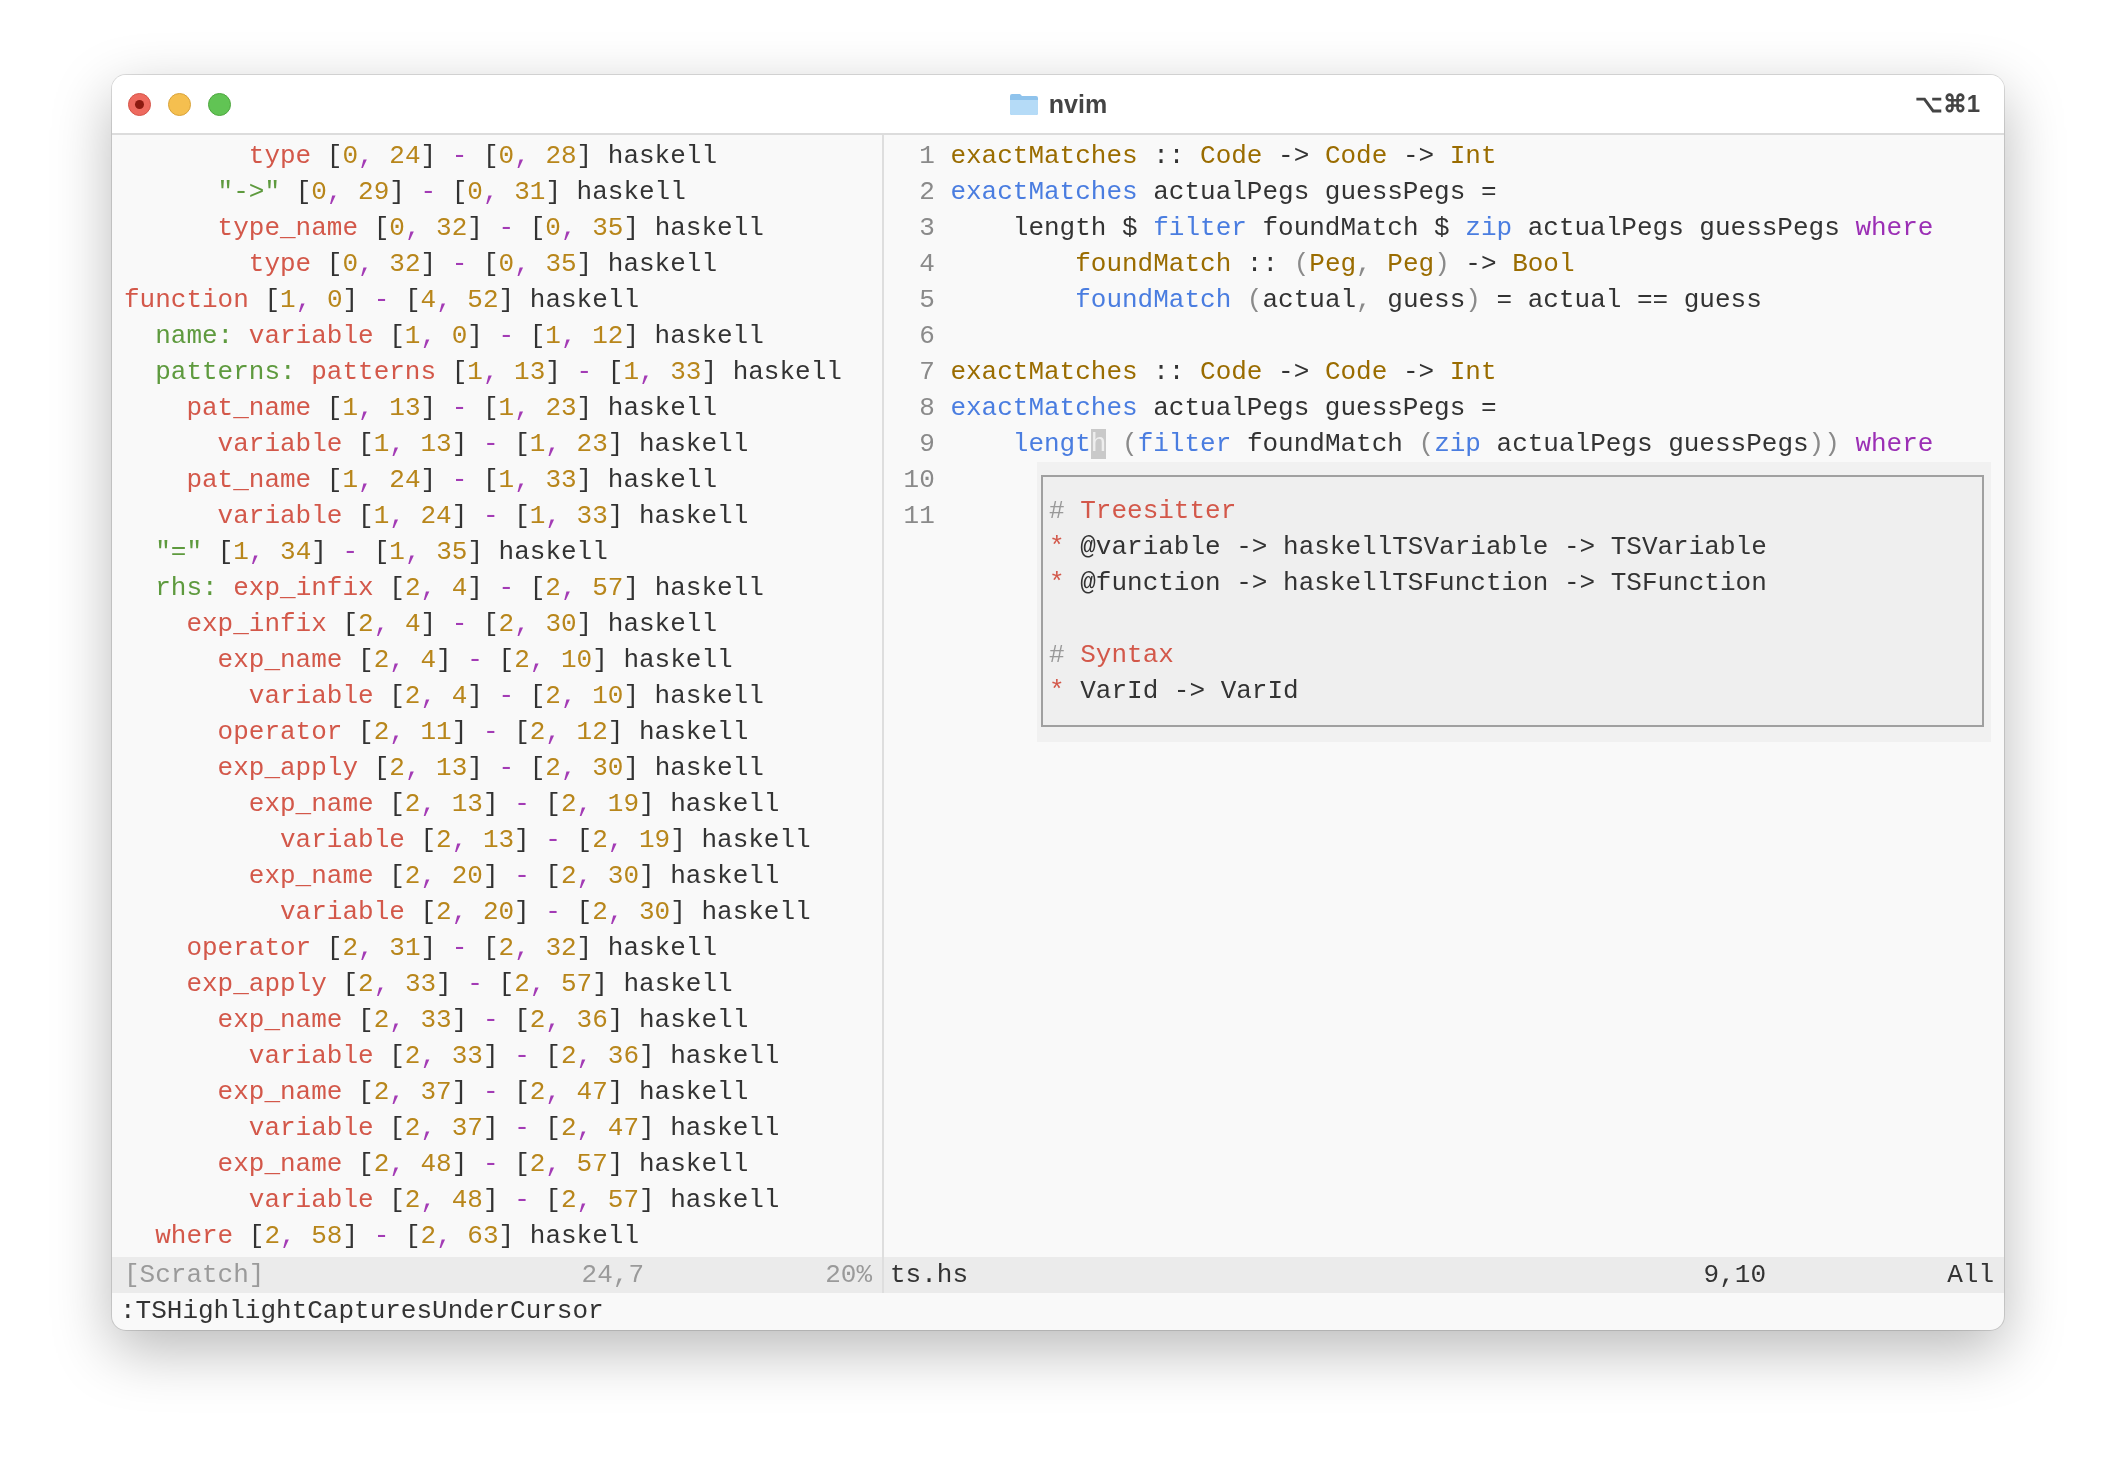  Describe the element at coordinates (1408, 547) in the screenshot. I see `popup-item: * @variable -> haskellTSVariable -> TSVariable` at that location.